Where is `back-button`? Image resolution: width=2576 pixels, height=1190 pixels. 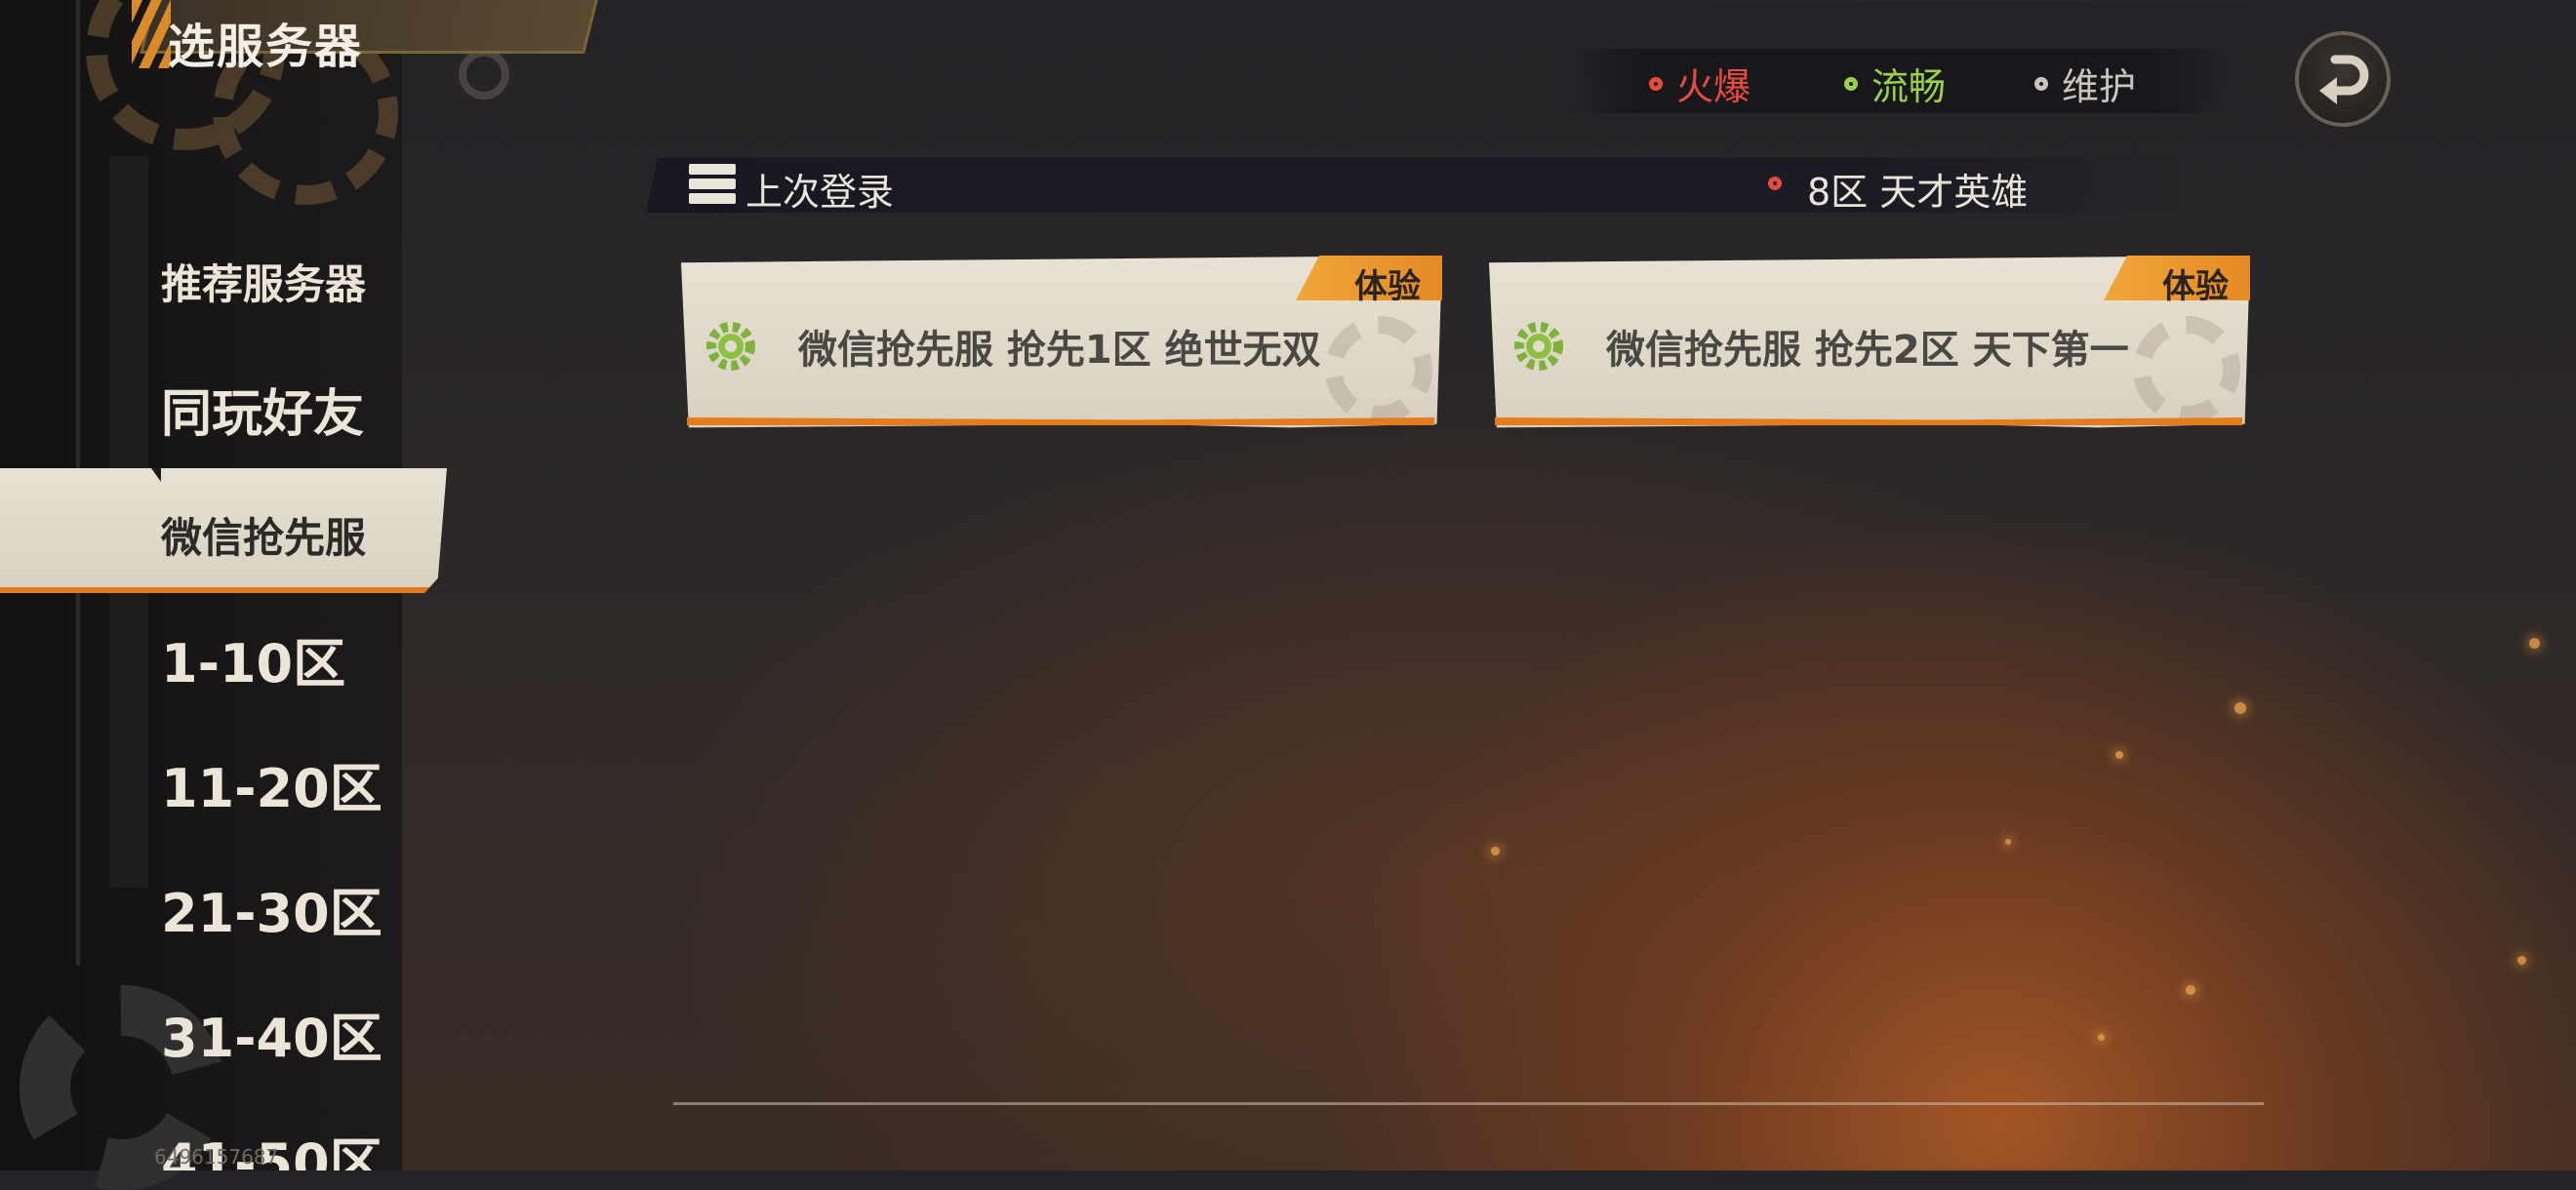 back-button is located at coordinates (2343, 79).